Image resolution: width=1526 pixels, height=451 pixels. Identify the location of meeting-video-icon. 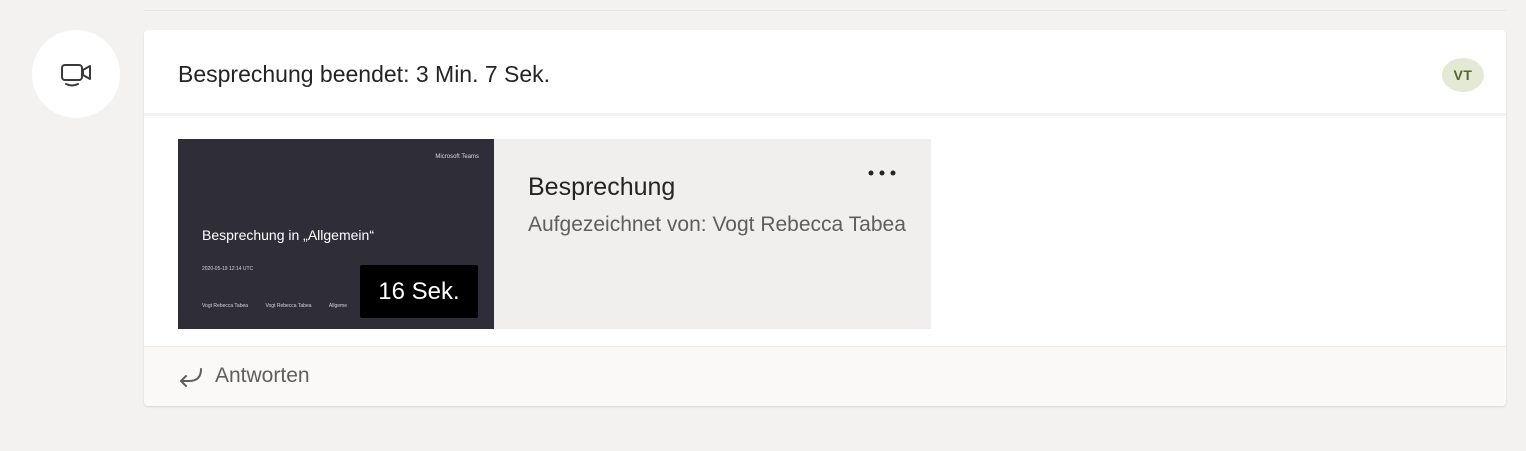
(76, 75).